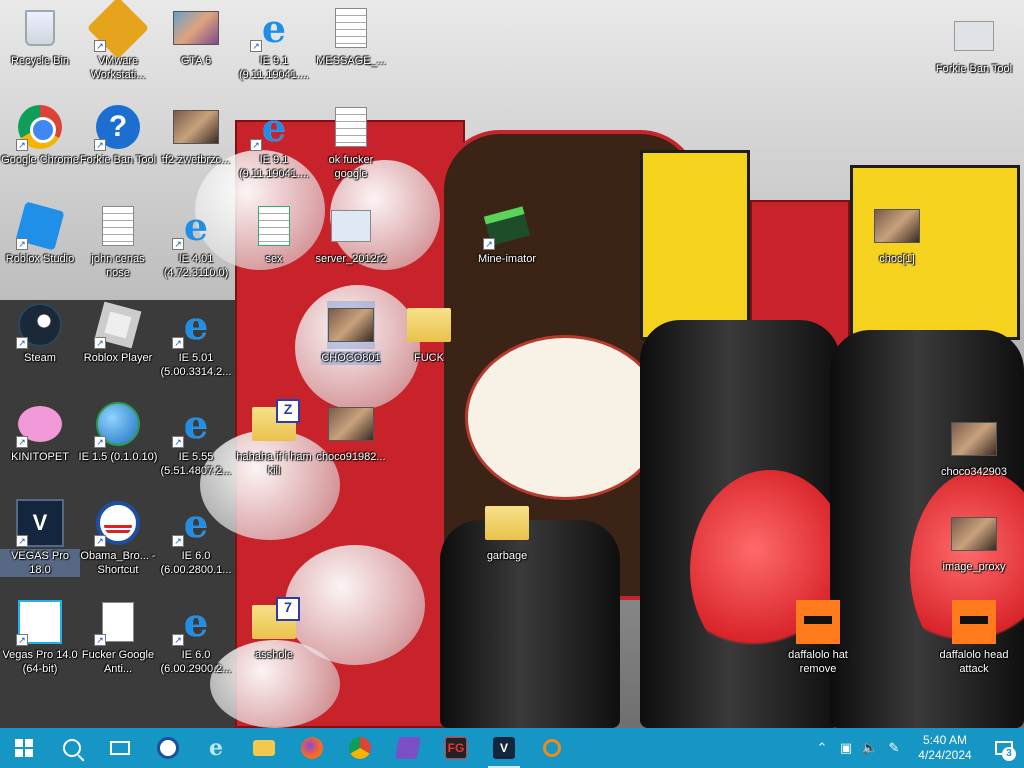  Describe the element at coordinates (1004, 748) in the screenshot. I see `action-center-button: 3` at that location.